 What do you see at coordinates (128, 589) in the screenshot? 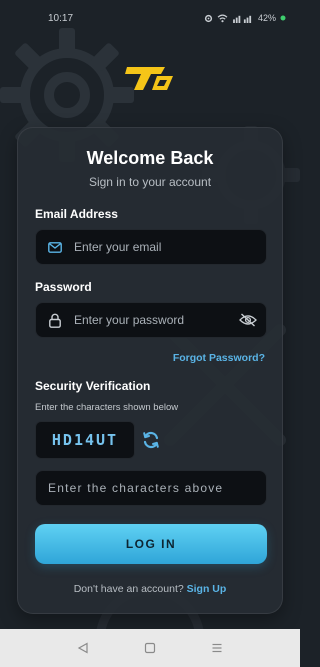
I see `signup-prompt: Don't have an account?` at bounding box center [128, 589].